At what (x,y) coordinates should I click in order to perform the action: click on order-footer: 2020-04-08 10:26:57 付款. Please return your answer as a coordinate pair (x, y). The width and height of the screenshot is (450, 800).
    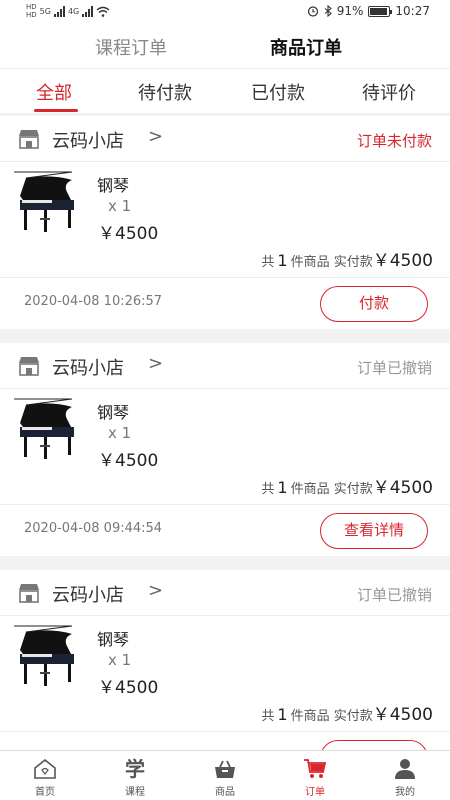
    Looking at the image, I should click on (225, 303).